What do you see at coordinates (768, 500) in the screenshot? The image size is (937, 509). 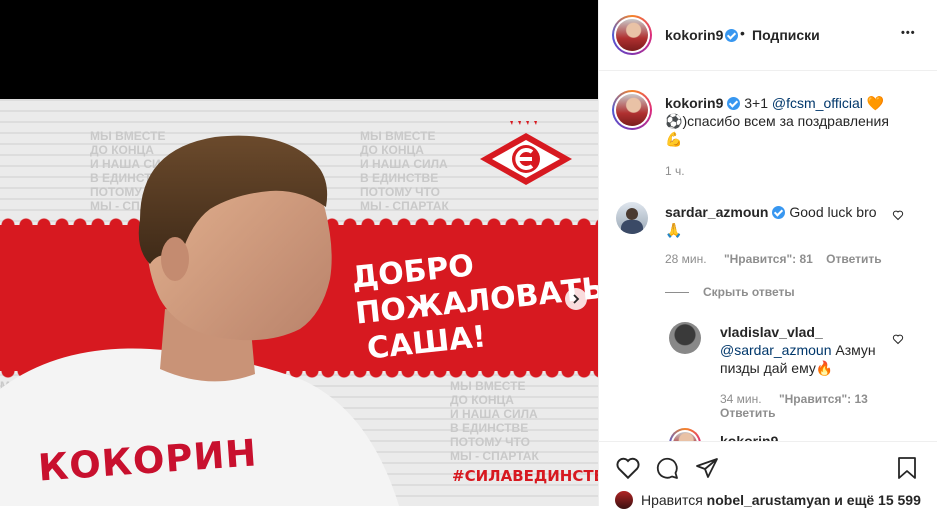 I see `likes-summary: Нравится nobel_arustamyan и ещё 15 599` at bounding box center [768, 500].